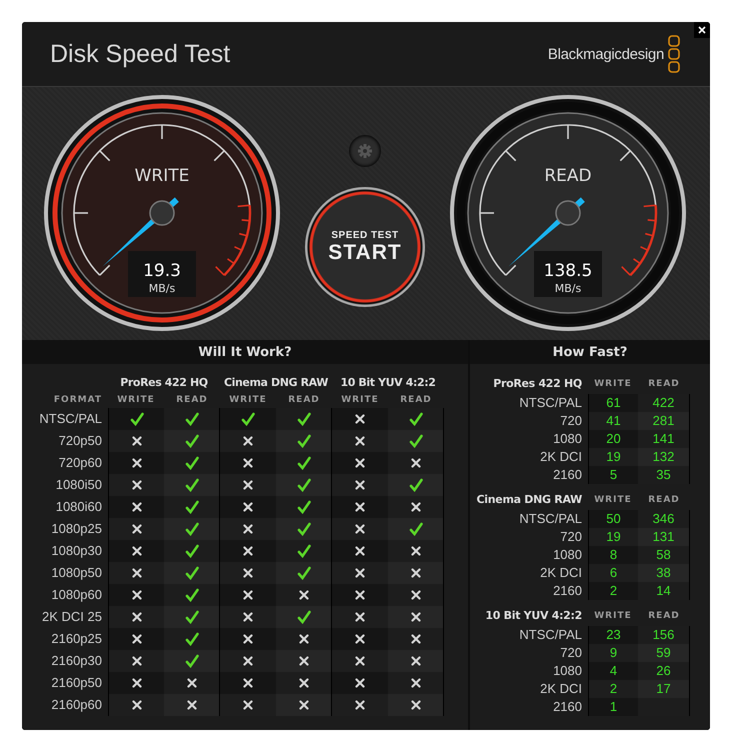 This screenshot has height=756, width=732. Describe the element at coordinates (568, 176) in the screenshot. I see `gauge-label: READ` at that location.